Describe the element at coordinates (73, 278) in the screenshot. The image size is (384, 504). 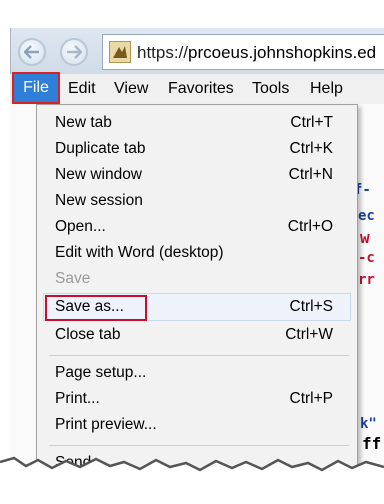
I see `menu-item-label: Save` at that location.